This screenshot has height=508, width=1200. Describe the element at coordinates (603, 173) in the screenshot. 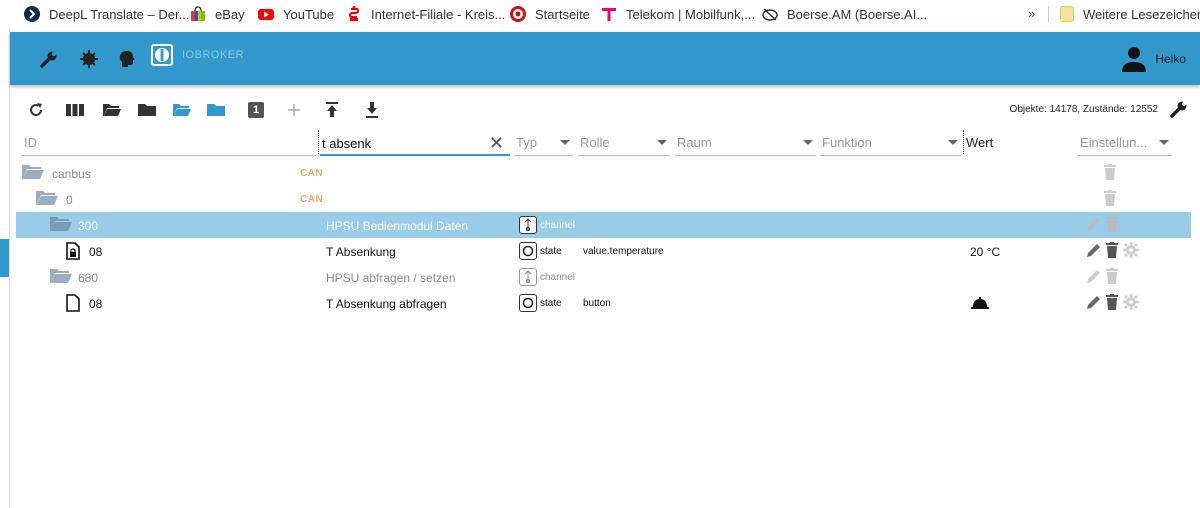

I see `tree-row-canbus: canbus CAN` at that location.